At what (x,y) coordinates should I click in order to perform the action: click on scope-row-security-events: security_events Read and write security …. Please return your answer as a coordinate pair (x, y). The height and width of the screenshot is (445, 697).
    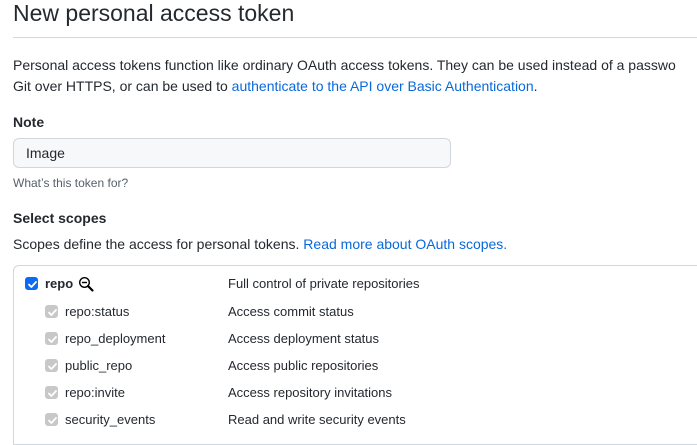
    Looking at the image, I should click on (355, 420).